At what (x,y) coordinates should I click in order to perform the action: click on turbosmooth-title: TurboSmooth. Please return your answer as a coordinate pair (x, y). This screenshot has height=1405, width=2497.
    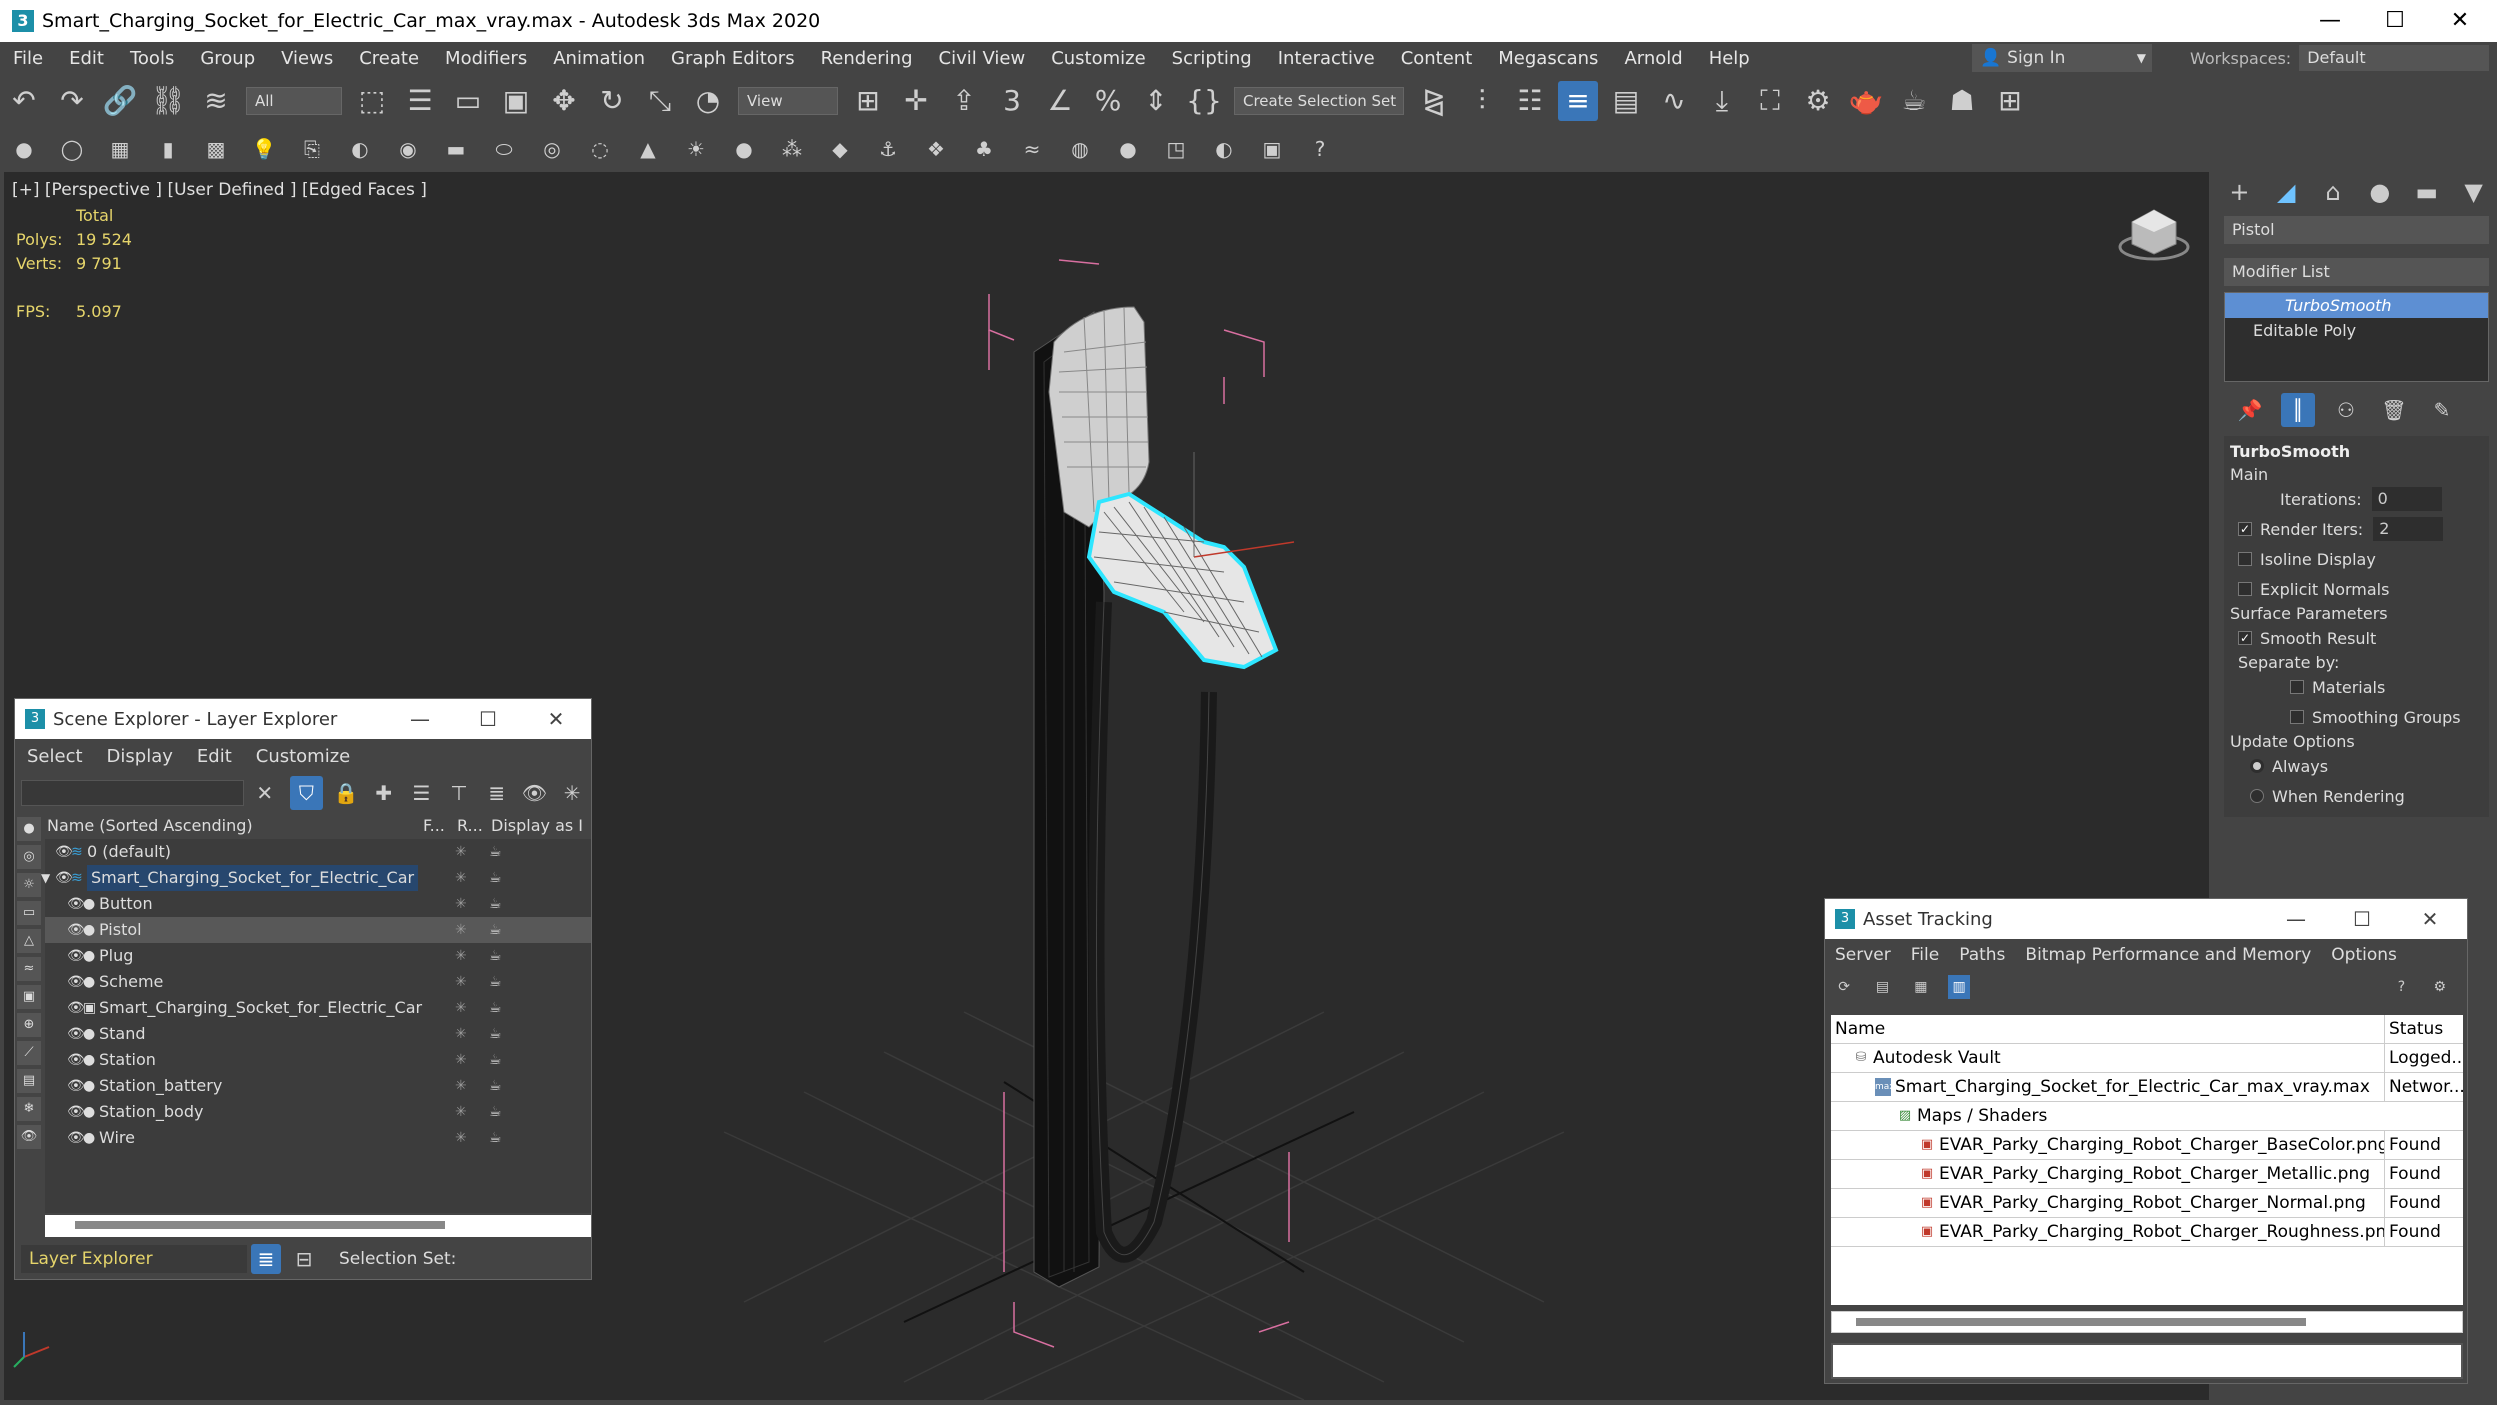
    Looking at the image, I should click on (2356, 451).